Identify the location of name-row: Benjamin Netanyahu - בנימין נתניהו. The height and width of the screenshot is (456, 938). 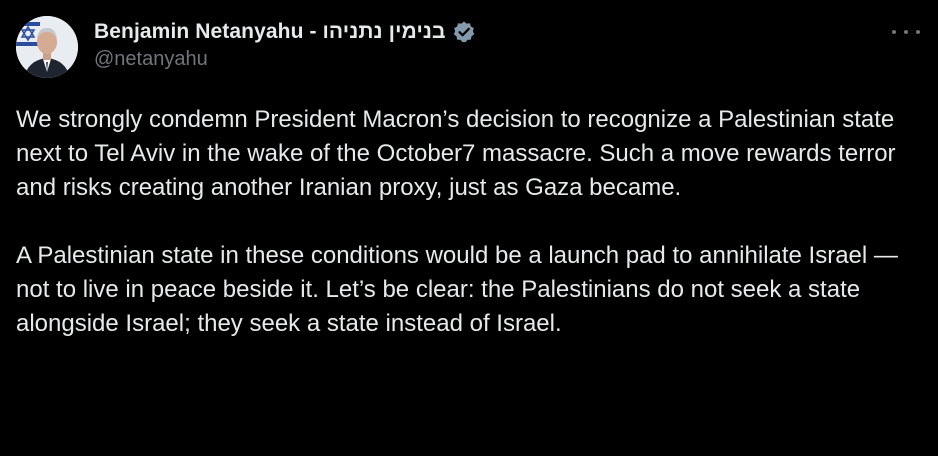
(285, 32).